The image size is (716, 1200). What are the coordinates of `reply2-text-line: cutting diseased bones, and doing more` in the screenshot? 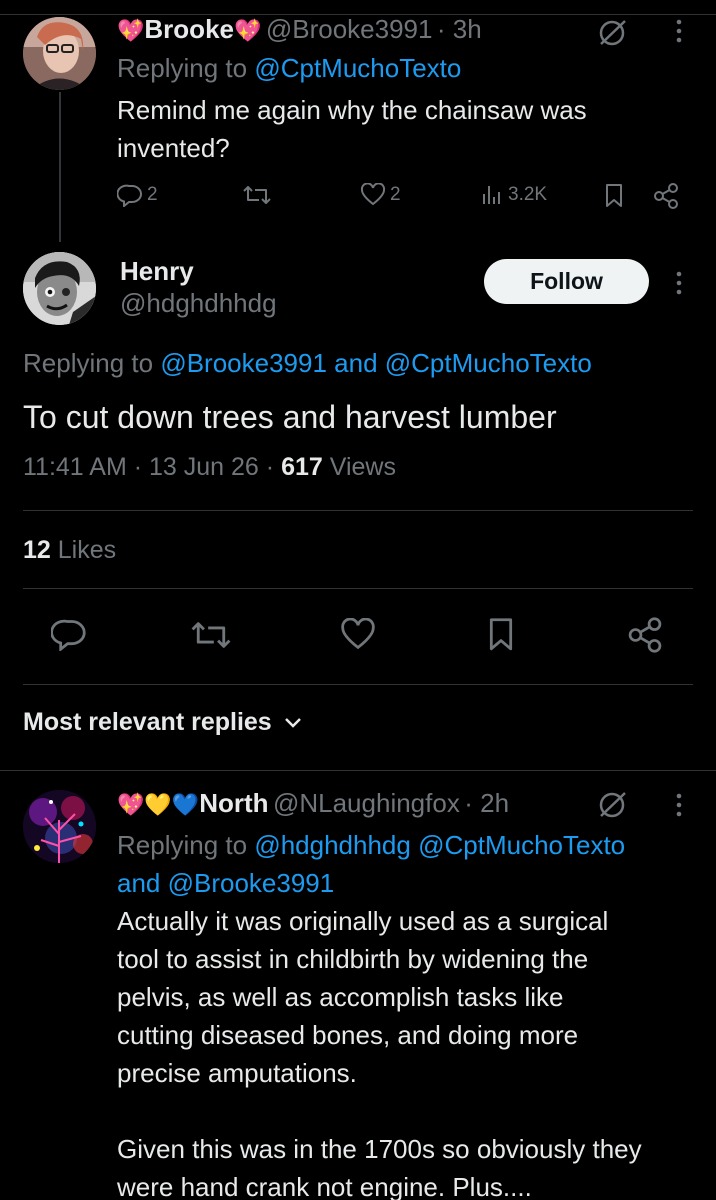 It's located at (348, 1035).